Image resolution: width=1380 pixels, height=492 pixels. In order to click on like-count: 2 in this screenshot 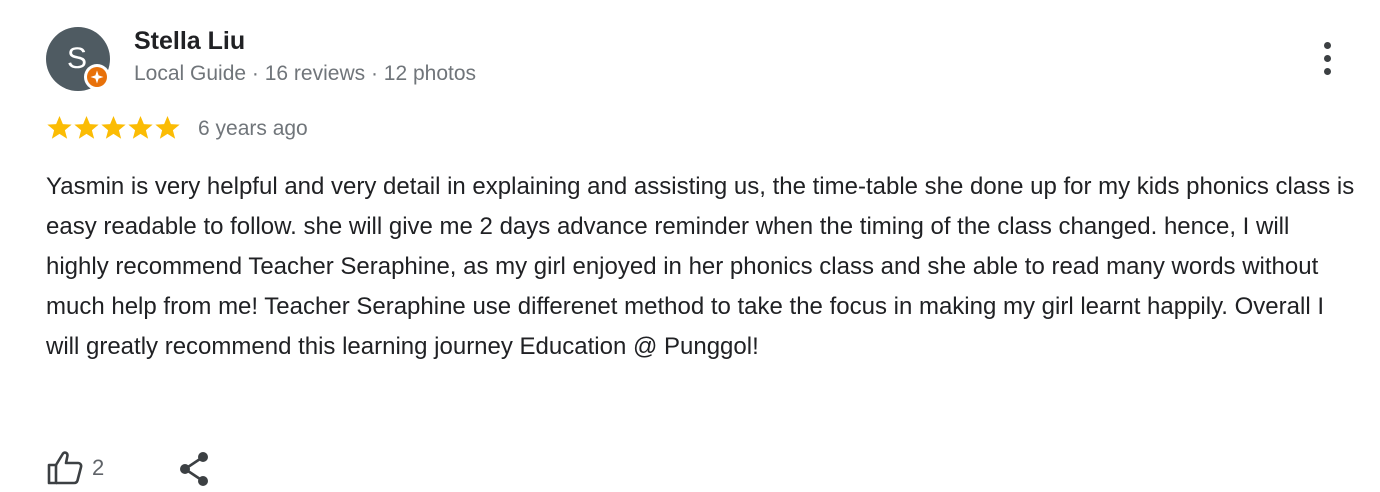, I will do `click(98, 467)`.